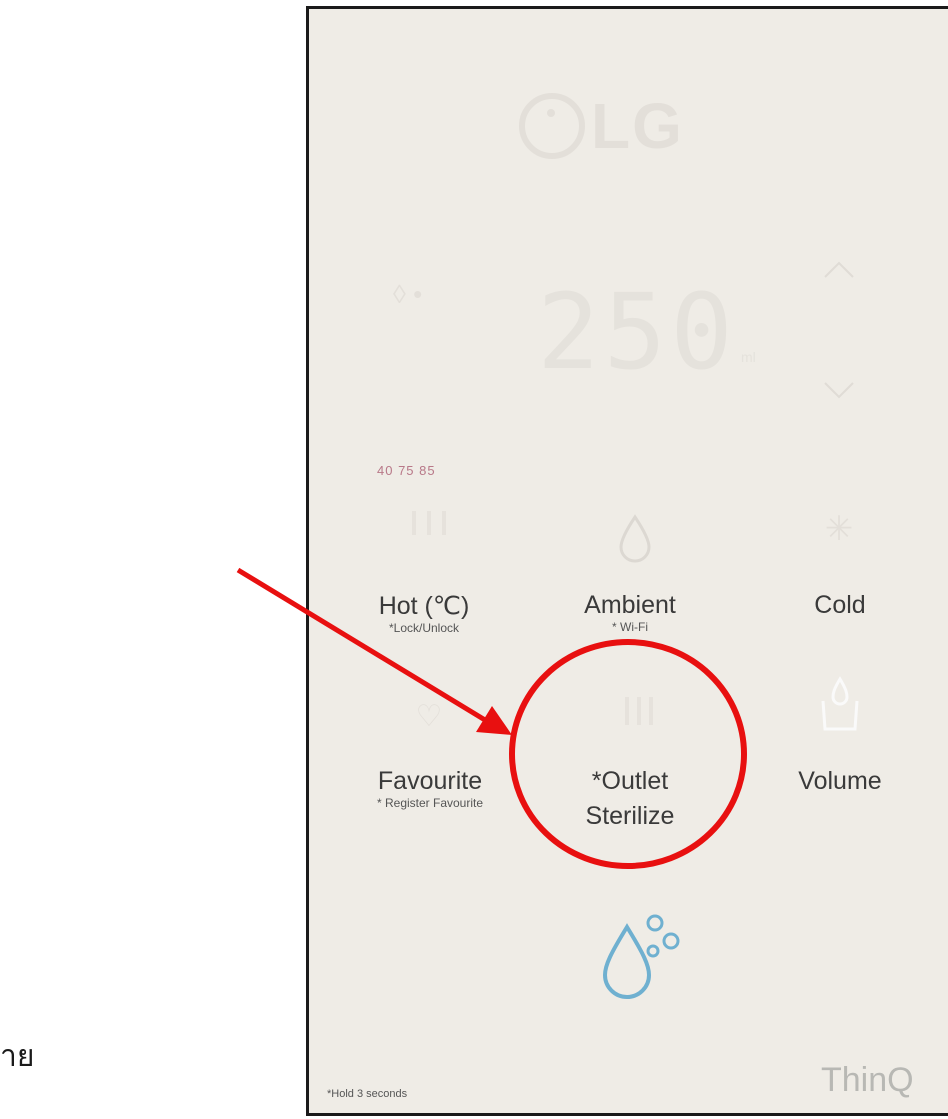 Image resolution: width=948 pixels, height=1119 pixels. I want to click on annotation-circle, so click(628, 754).